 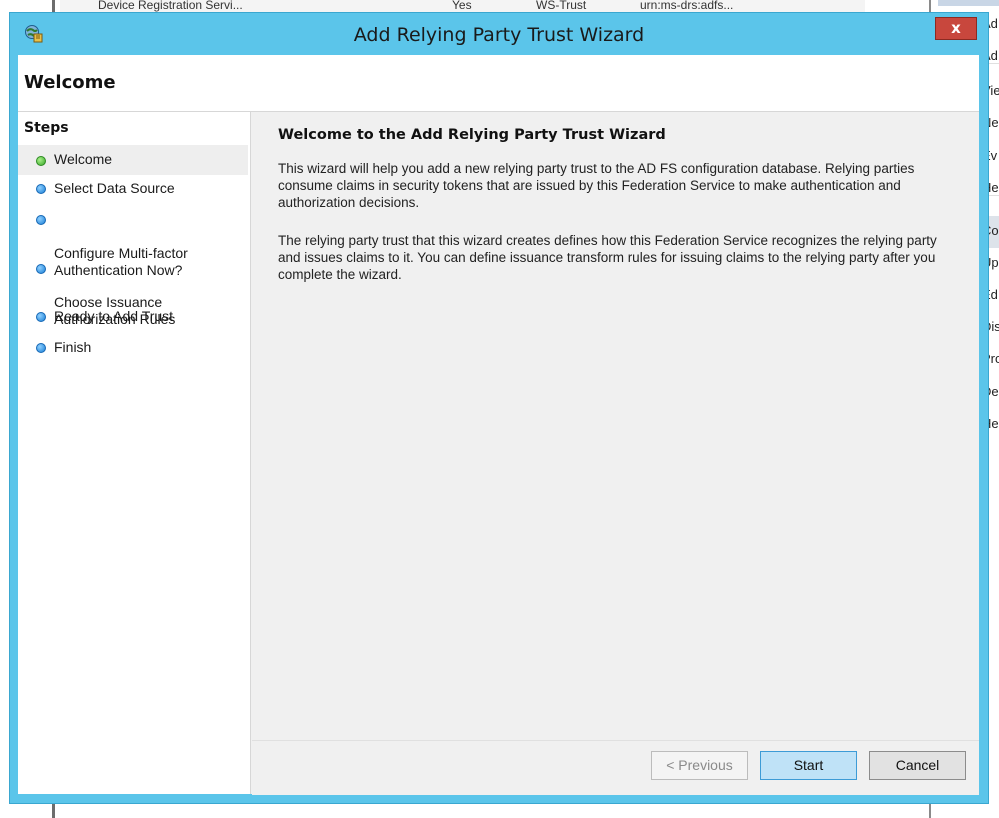 What do you see at coordinates (114, 316) in the screenshot?
I see `step-label: Ready to Add Trust` at bounding box center [114, 316].